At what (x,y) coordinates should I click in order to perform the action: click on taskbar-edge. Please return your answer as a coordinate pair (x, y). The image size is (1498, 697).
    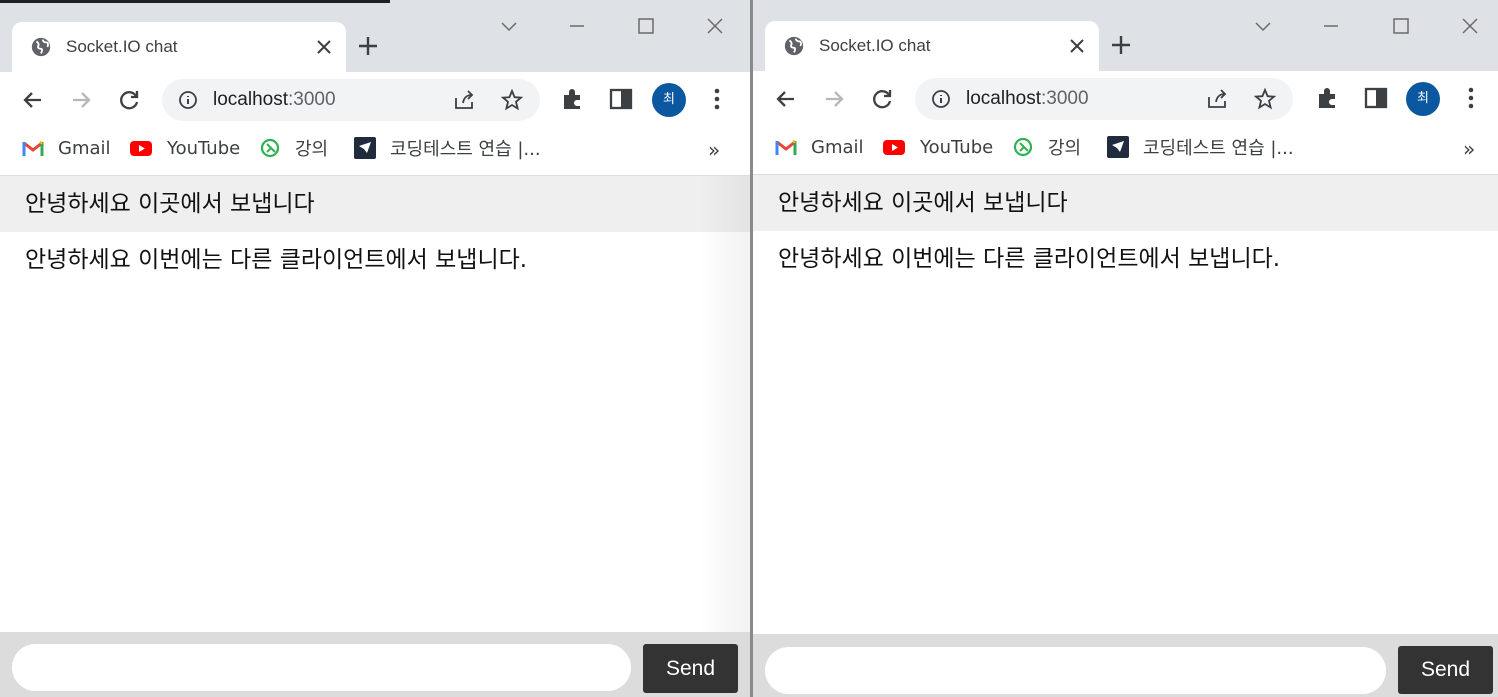
    Looking at the image, I should click on (195, 1).